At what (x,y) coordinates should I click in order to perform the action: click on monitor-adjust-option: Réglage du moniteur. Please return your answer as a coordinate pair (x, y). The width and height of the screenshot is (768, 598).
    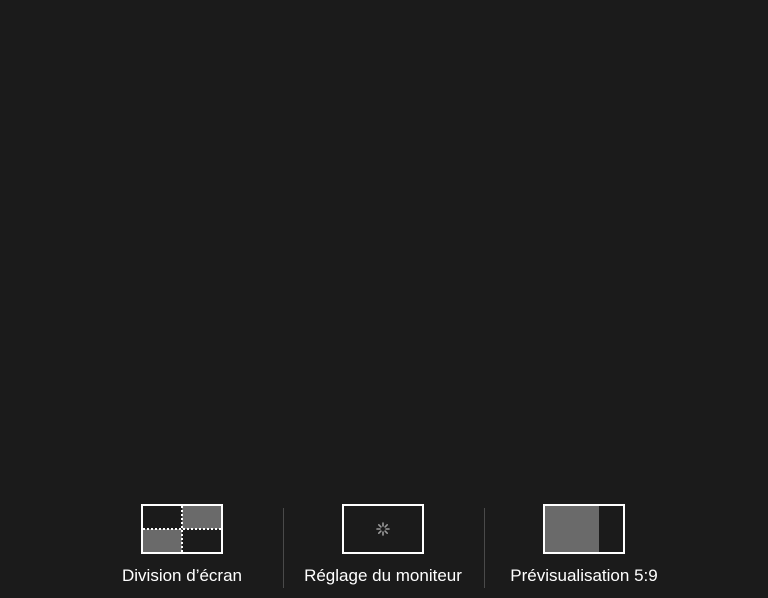
    Looking at the image, I should click on (383, 546).